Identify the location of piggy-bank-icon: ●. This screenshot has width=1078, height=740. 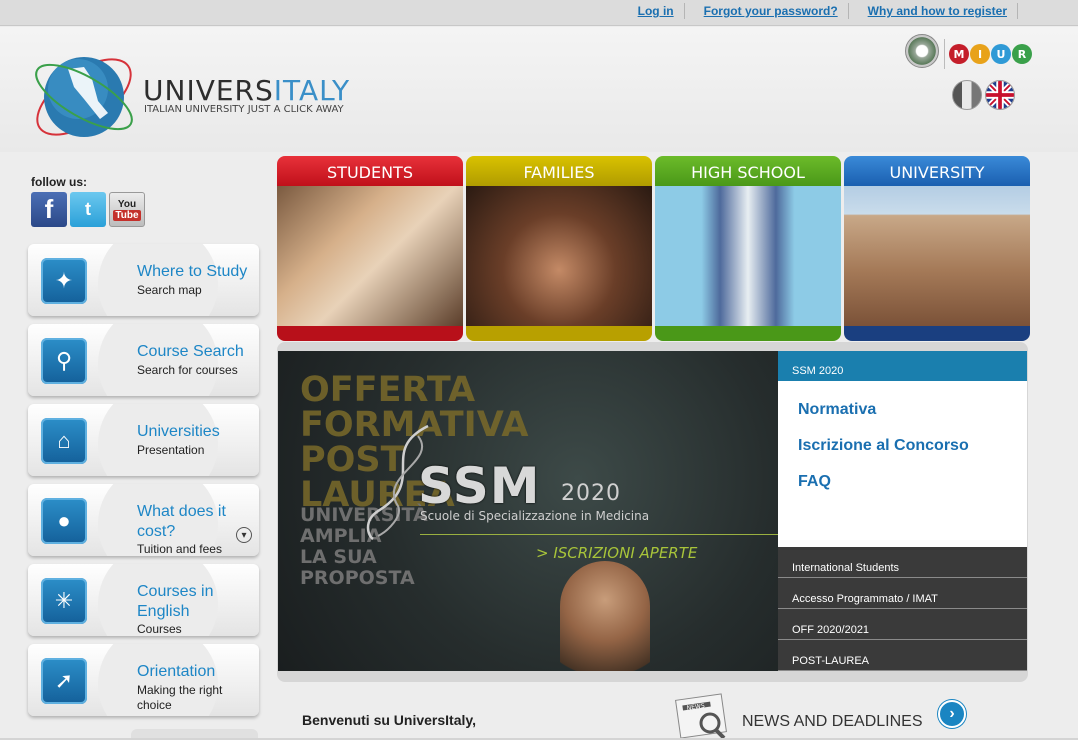
(64, 521).